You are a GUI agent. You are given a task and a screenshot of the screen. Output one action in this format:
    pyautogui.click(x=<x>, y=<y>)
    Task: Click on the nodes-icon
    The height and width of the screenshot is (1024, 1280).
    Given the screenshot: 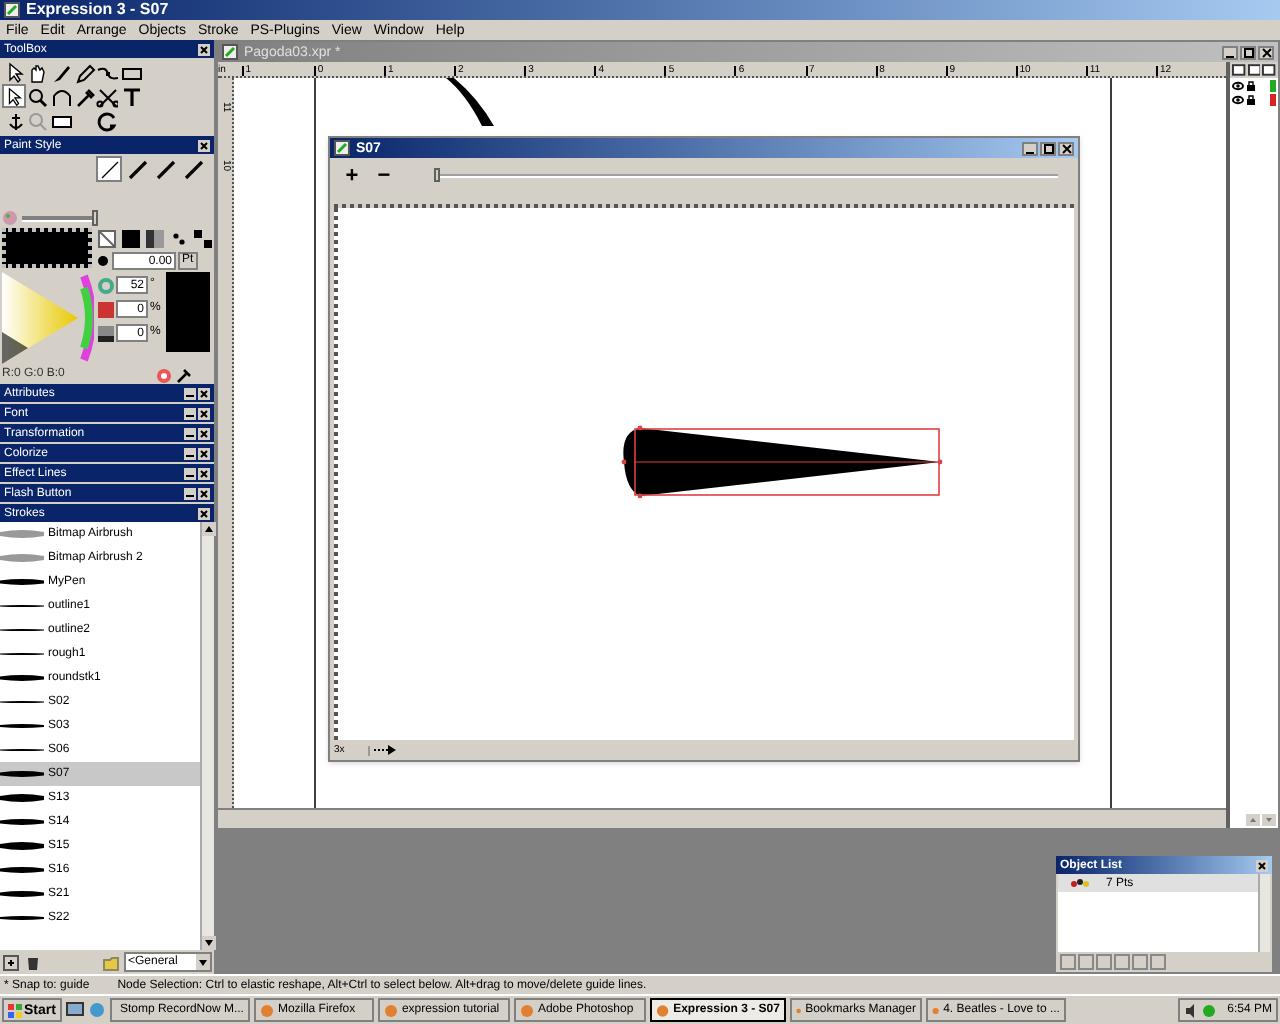 What is the action you would take?
    pyautogui.click(x=1080, y=883)
    